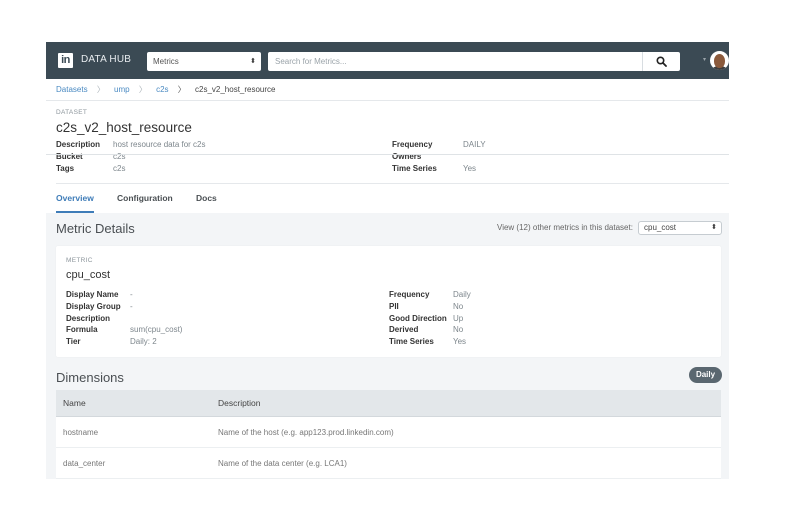 The width and height of the screenshot is (800, 524). Describe the element at coordinates (92, 294) in the screenshot. I see `field-label: Display Name` at that location.